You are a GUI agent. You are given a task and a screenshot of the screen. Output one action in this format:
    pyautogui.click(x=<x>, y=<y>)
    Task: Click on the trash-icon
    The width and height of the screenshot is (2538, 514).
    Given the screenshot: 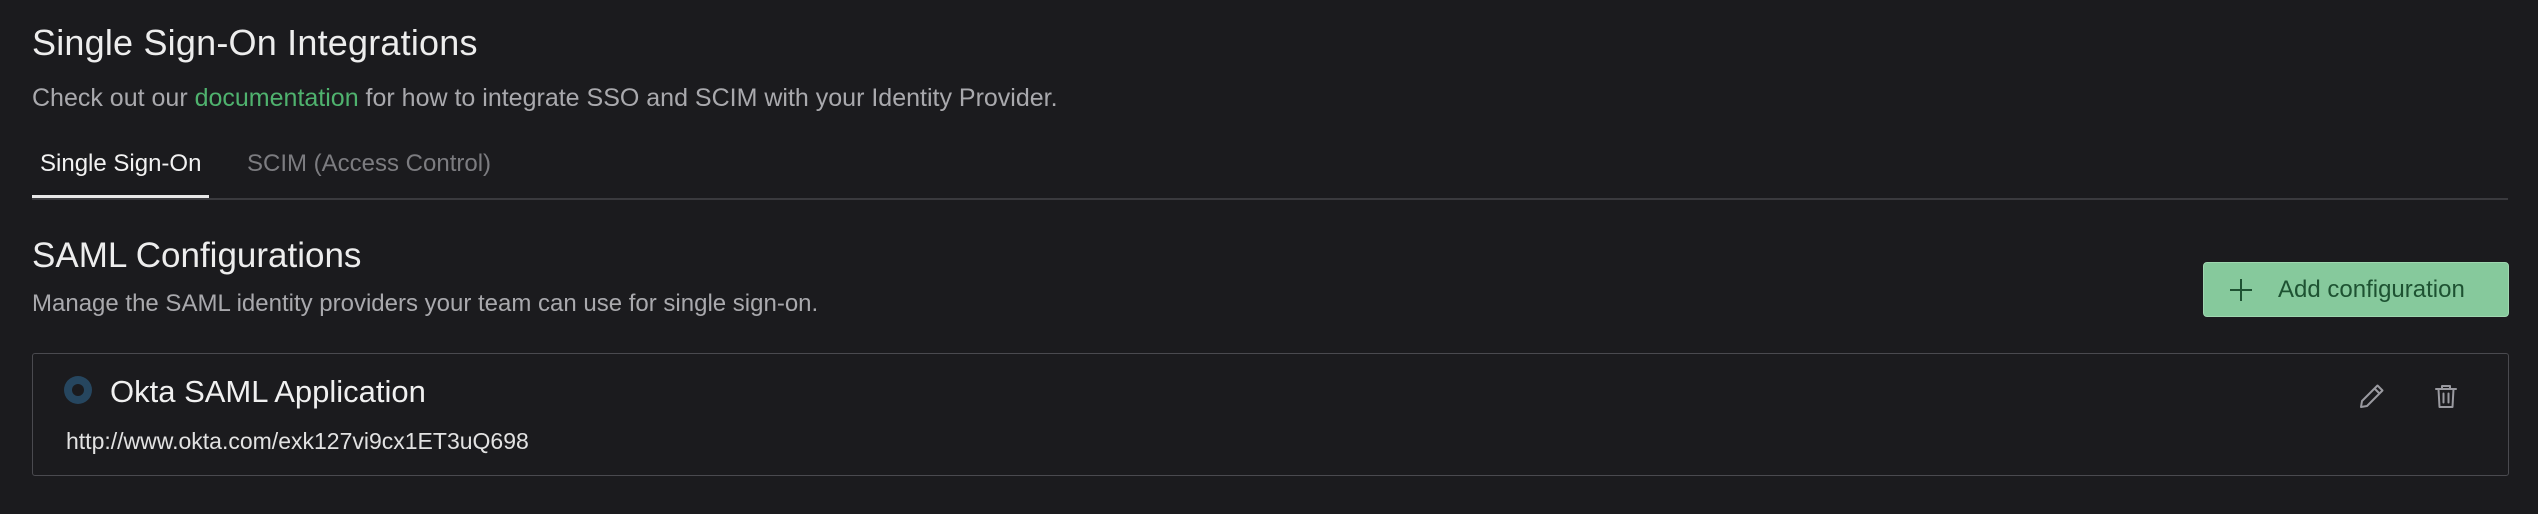 What is the action you would take?
    pyautogui.click(x=2446, y=396)
    